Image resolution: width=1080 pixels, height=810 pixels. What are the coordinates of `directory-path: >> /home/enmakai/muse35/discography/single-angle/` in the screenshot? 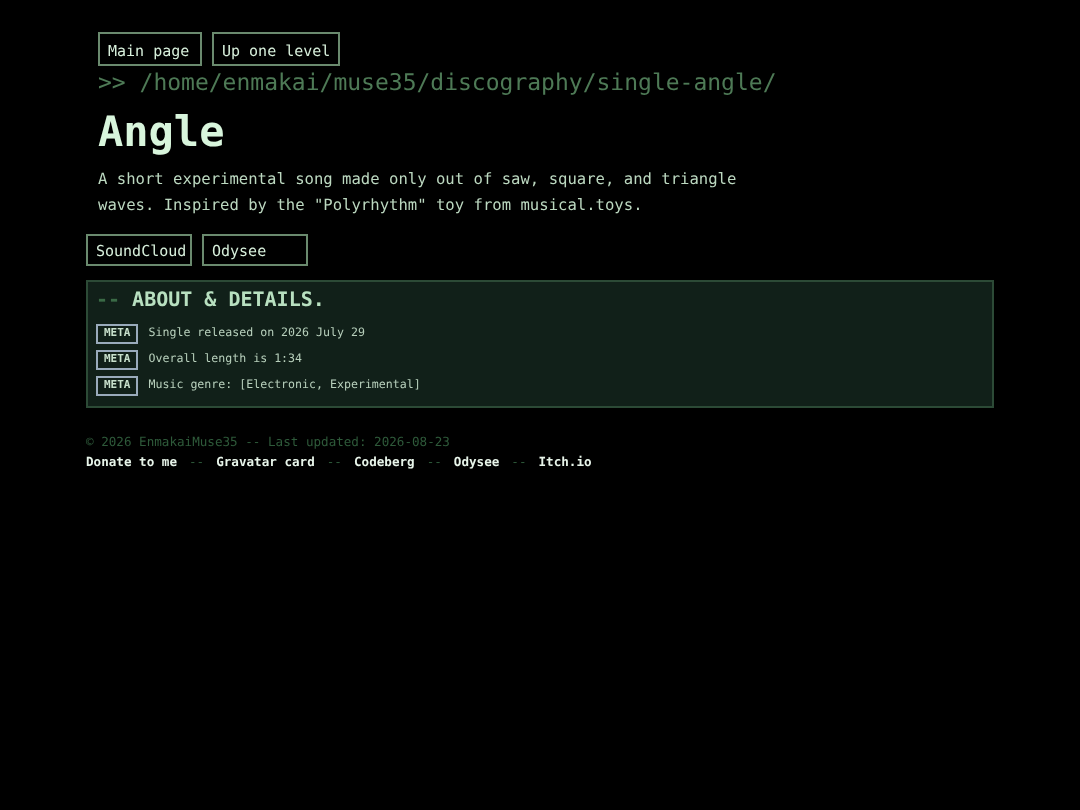 It's located at (438, 82).